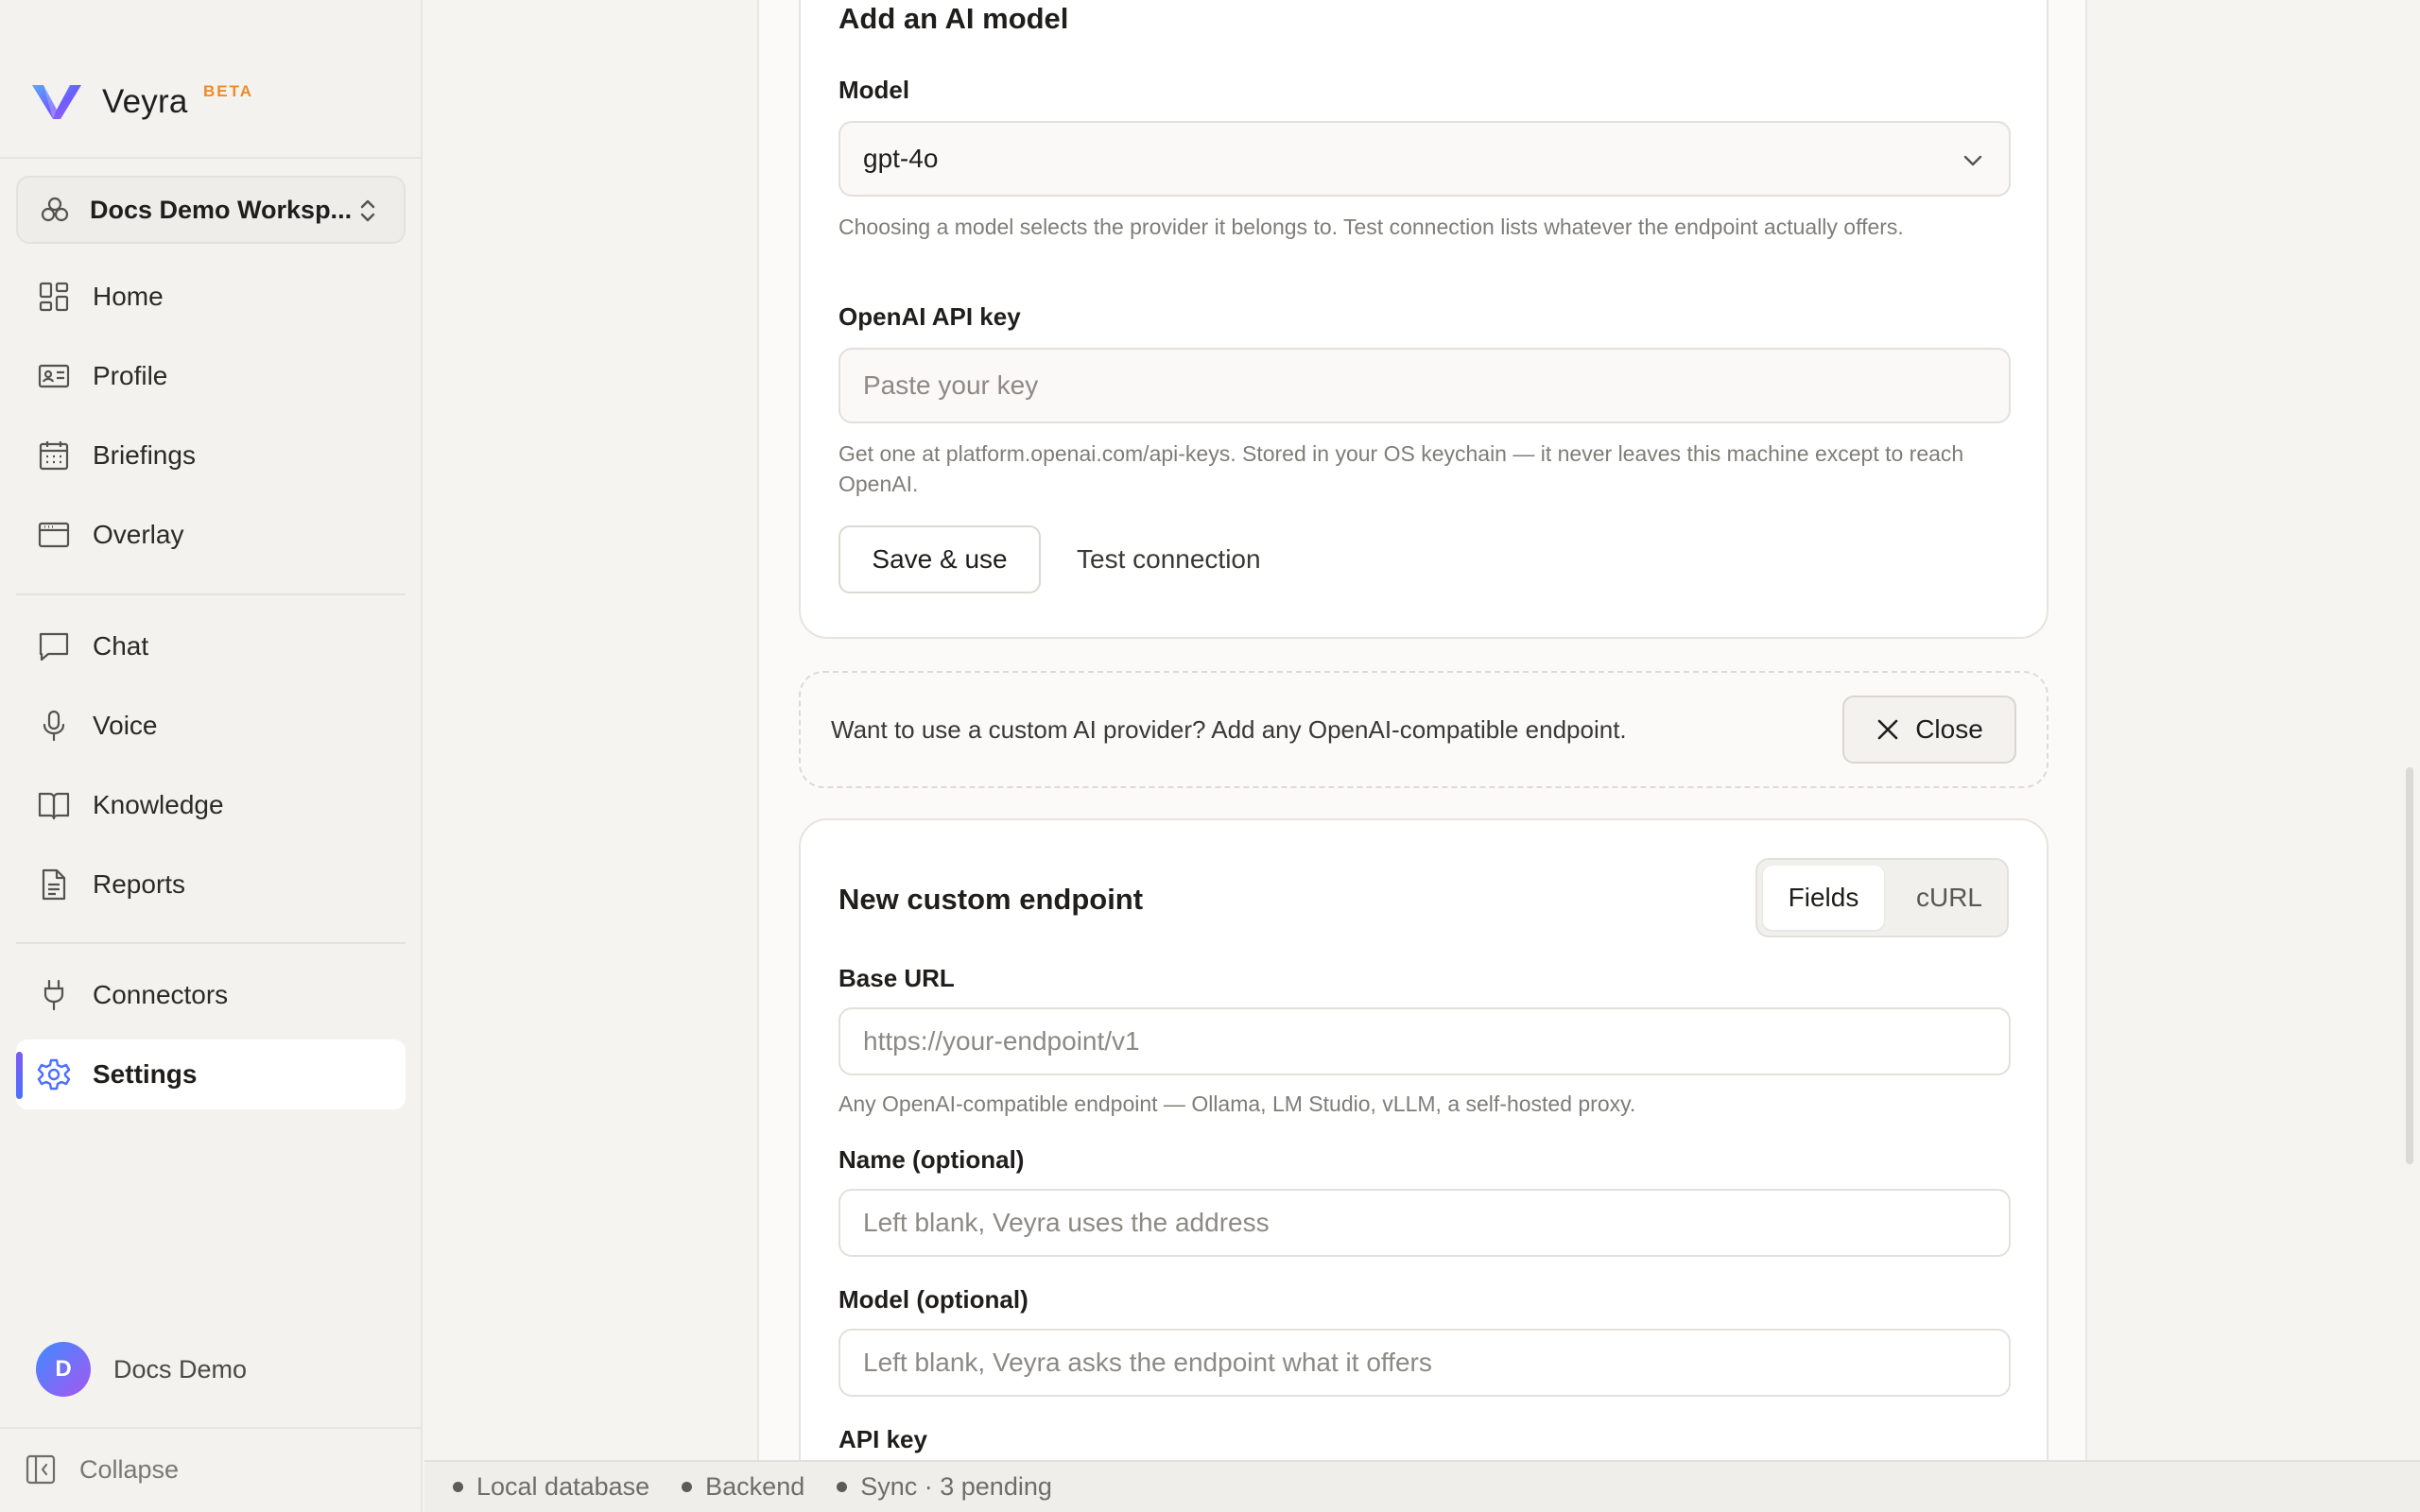 The height and width of the screenshot is (1512, 2420). What do you see at coordinates (55, 209) in the screenshot?
I see `workspace-icon` at bounding box center [55, 209].